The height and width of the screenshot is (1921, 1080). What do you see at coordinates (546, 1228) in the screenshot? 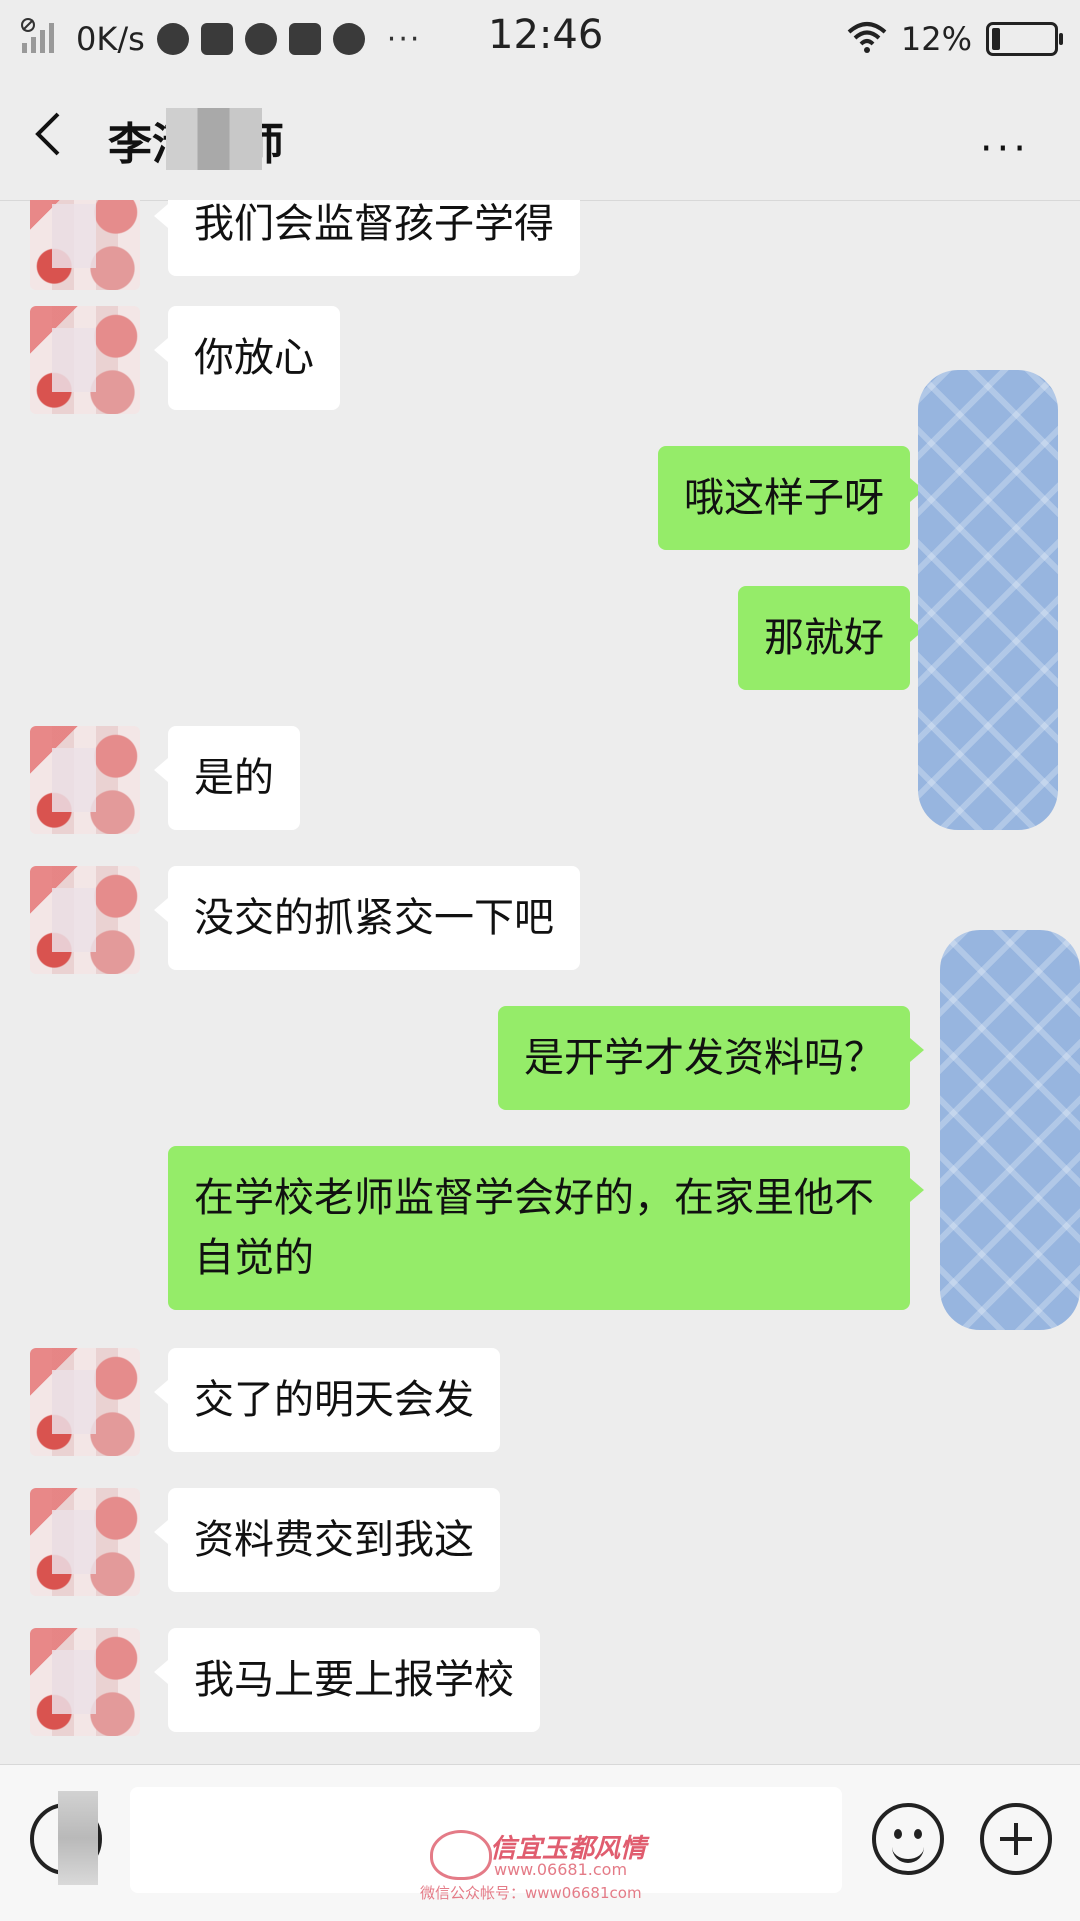
I see `message-bubble-outgoing: 在学校老师监督学会好的，在家里他不自觉的` at bounding box center [546, 1228].